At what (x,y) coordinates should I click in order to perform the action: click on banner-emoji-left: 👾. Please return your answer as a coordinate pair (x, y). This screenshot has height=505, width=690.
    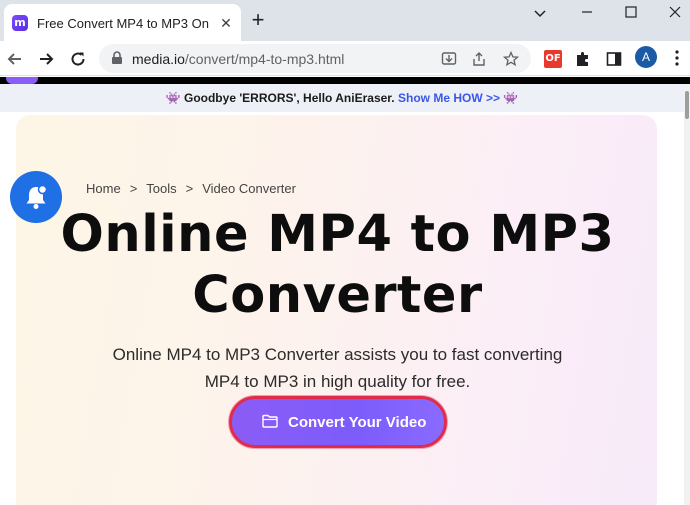
    Looking at the image, I should click on (173, 98).